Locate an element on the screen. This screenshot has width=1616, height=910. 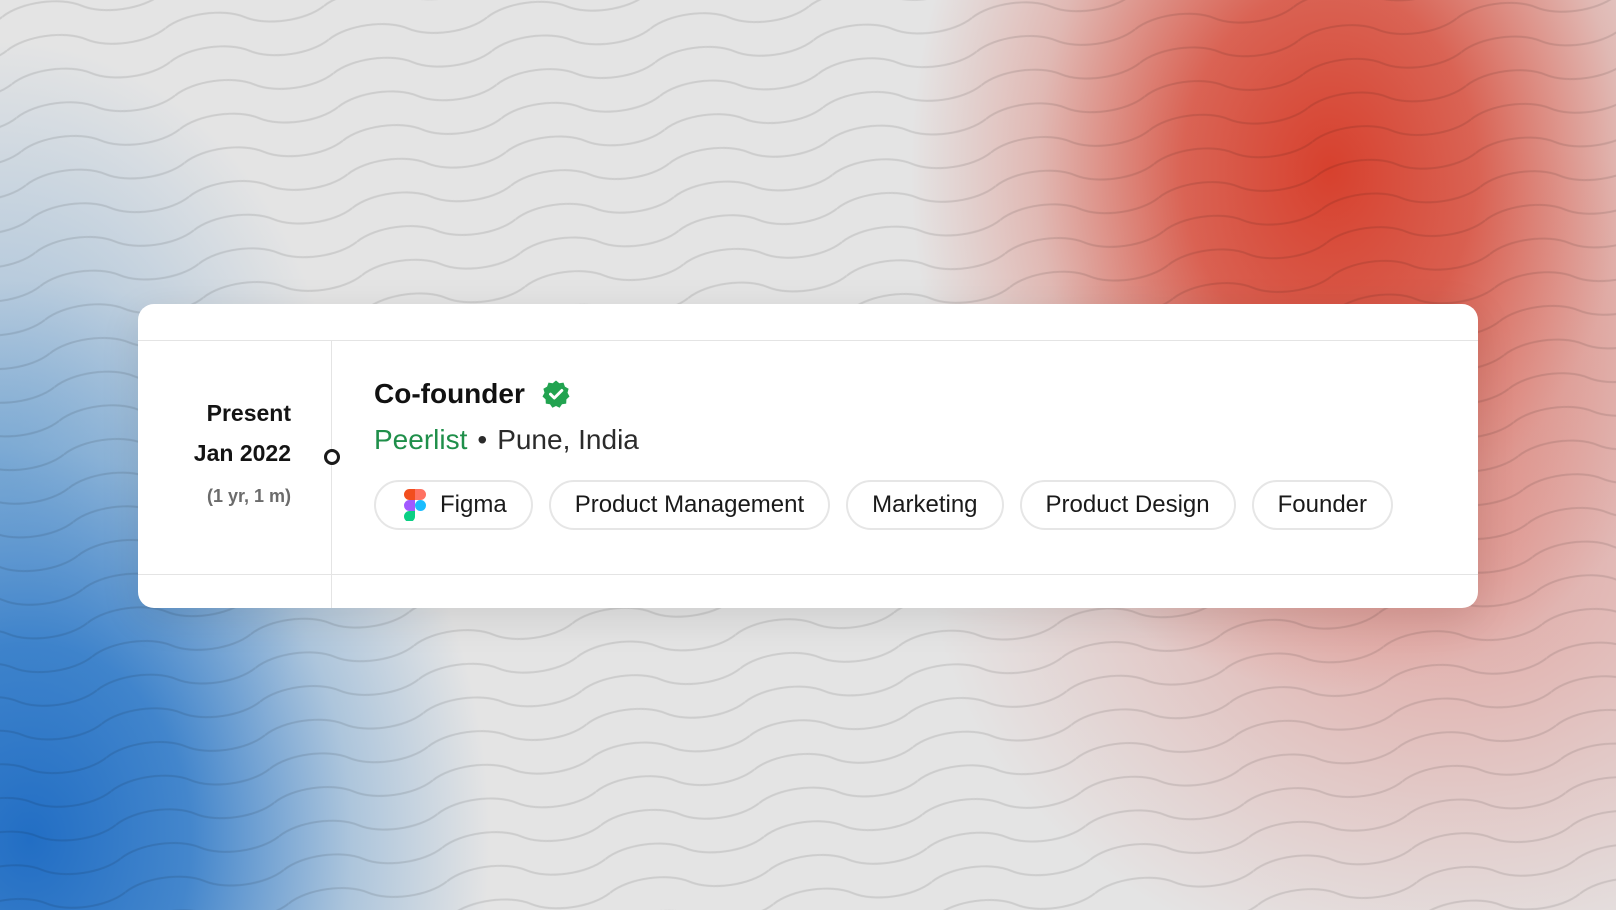
role-row: Co-founder is located at coordinates (883, 394).